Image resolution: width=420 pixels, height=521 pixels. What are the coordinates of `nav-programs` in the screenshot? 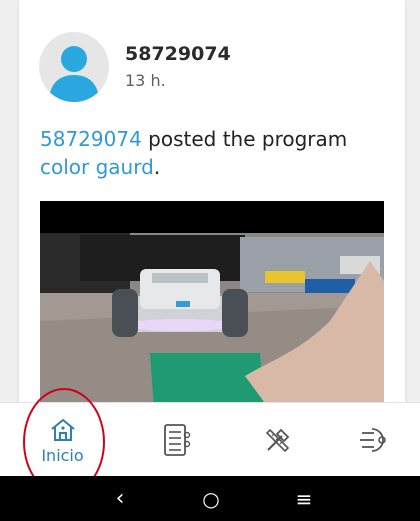 It's located at (177, 440).